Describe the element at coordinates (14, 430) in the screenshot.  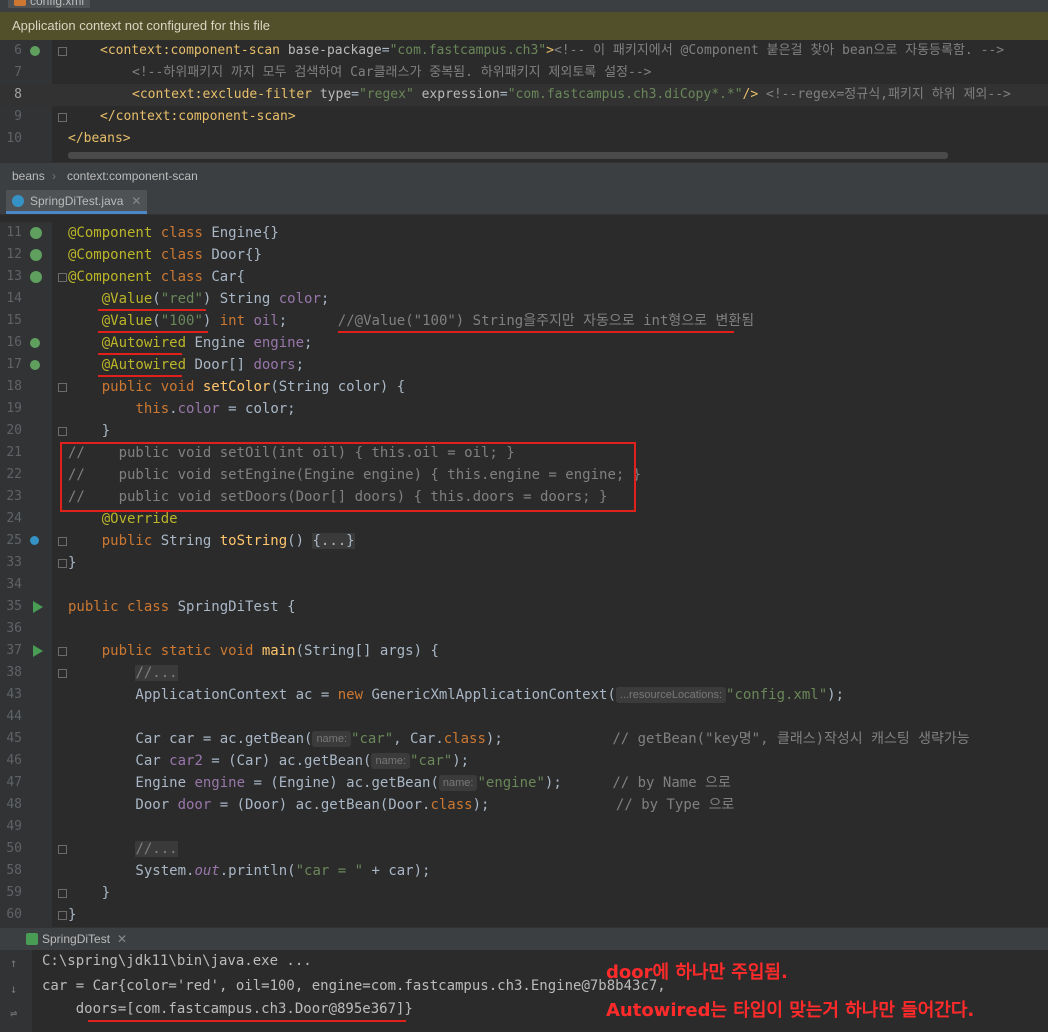
I see `line-number: 20` at that location.